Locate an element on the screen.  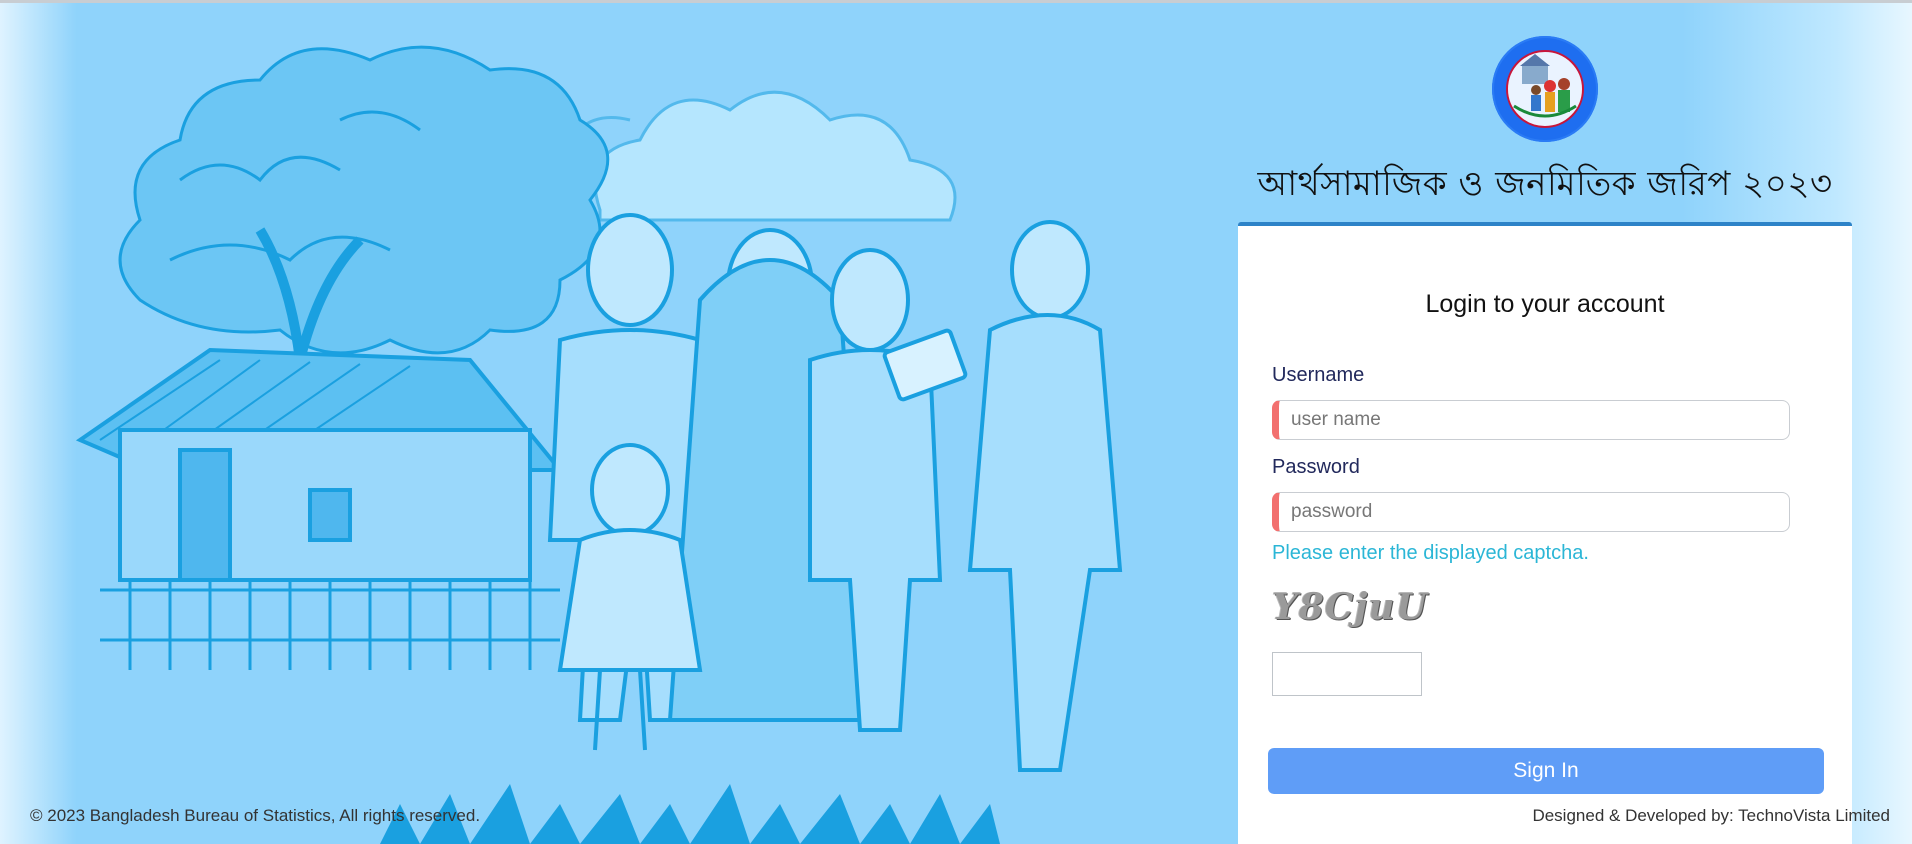
username-input is located at coordinates (1534, 420).